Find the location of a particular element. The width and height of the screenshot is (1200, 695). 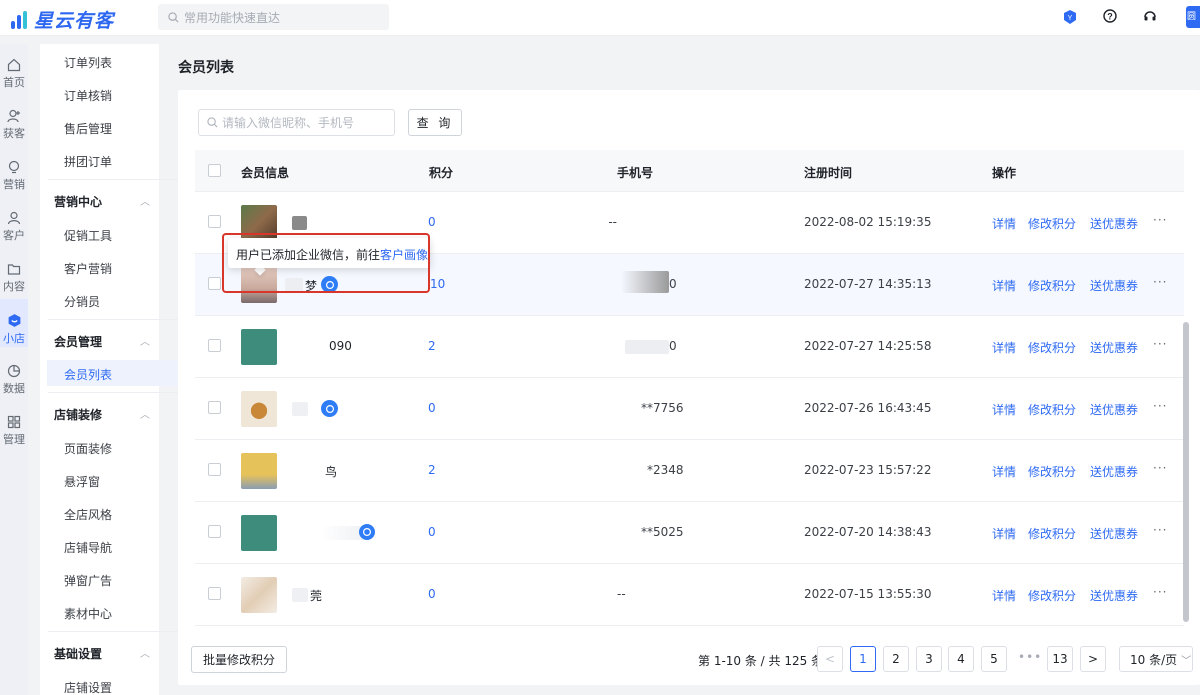

menu-member-list: 会员列表 is located at coordinates (88, 374).